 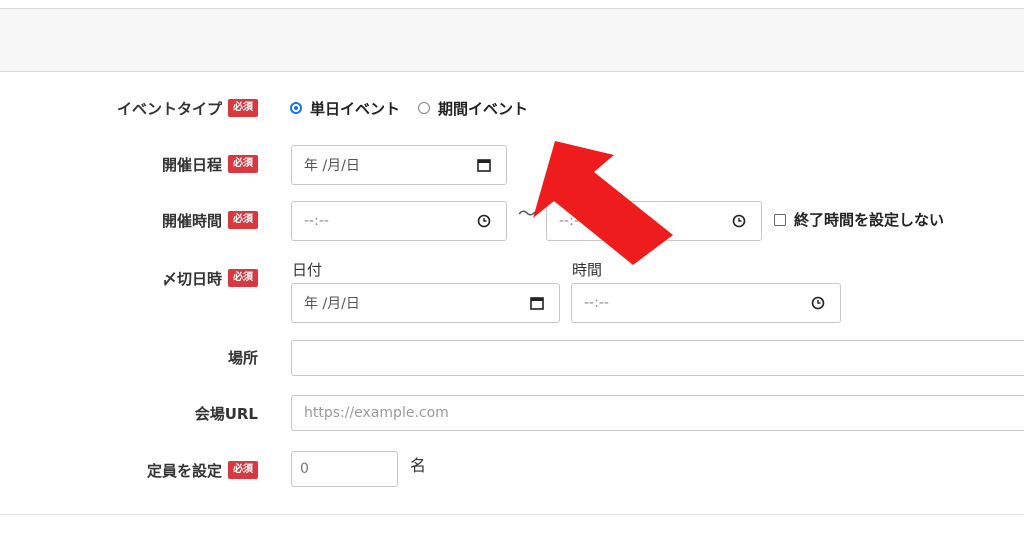 What do you see at coordinates (316, 221) in the screenshot?
I see `start-time-value: --:--` at bounding box center [316, 221].